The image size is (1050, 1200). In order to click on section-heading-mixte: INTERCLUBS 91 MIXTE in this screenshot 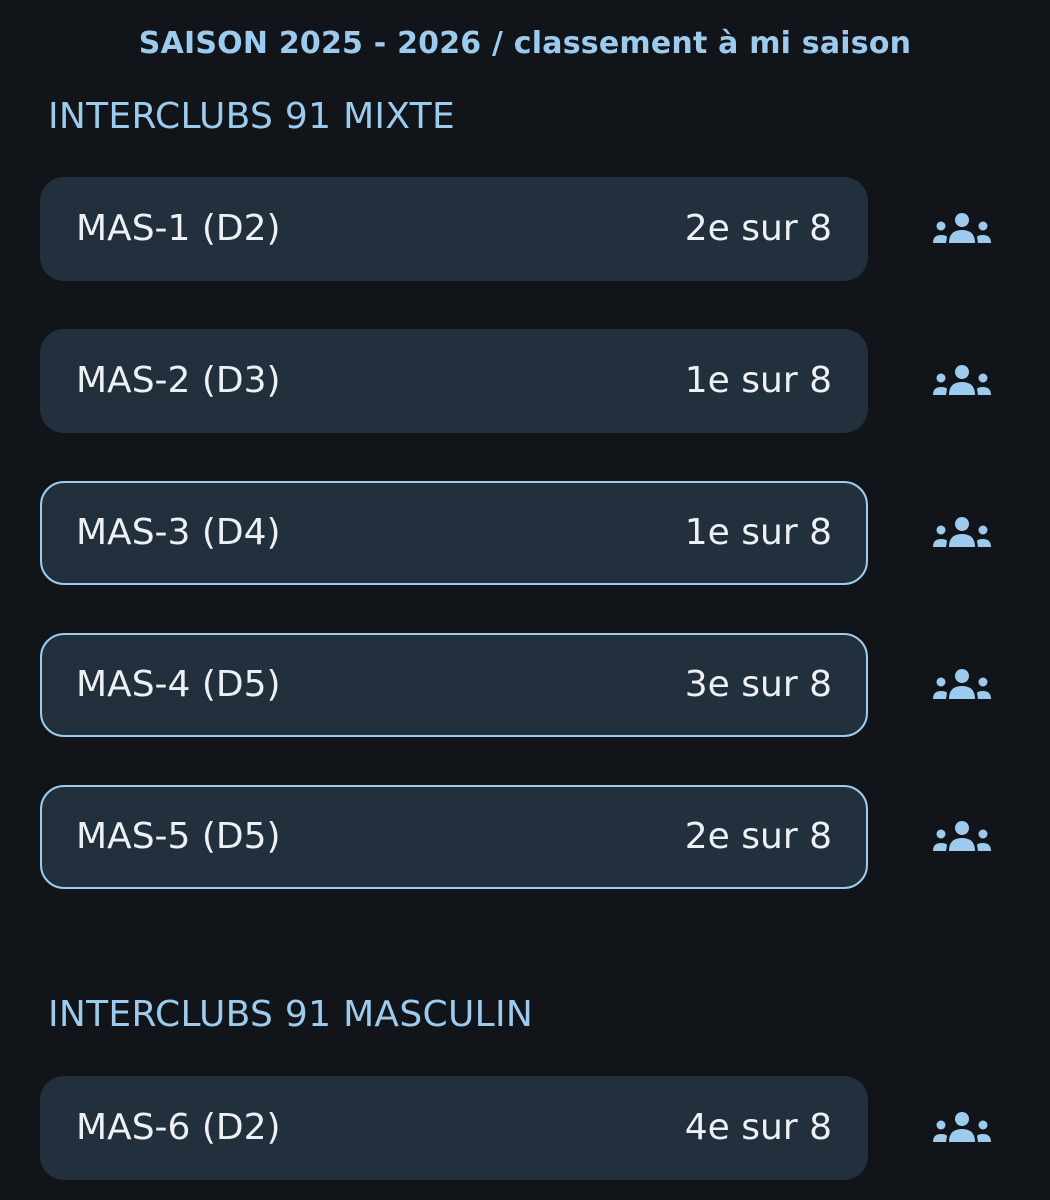, I will do `click(252, 116)`.